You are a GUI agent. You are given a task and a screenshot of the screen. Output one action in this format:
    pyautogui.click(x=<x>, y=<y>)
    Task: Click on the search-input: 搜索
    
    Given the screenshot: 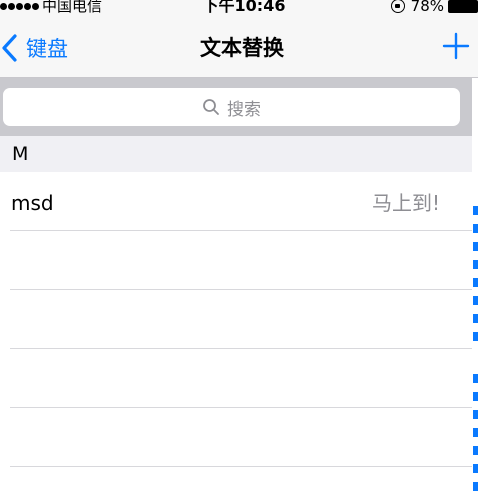 What is the action you would take?
    pyautogui.click(x=231, y=107)
    